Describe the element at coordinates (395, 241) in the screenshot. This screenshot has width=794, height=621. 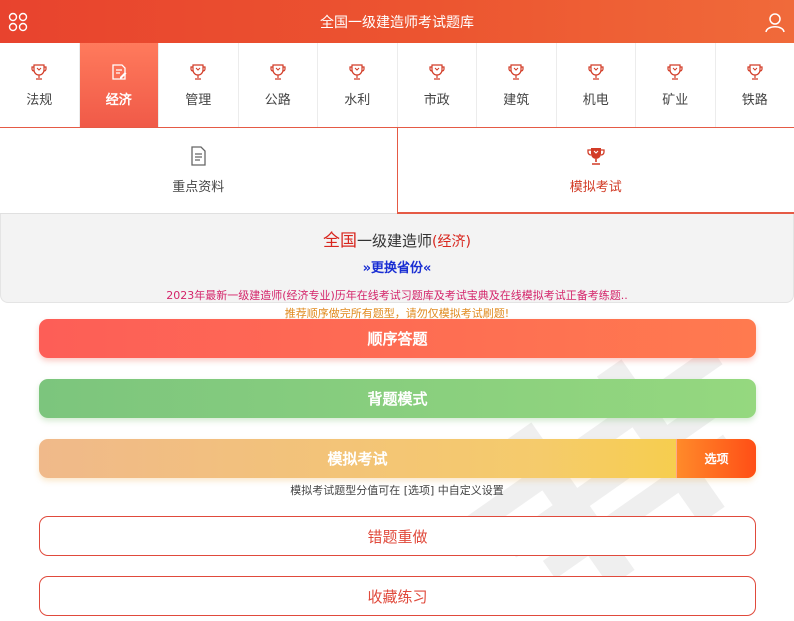
I see `exam-name: 一级建造师` at that location.